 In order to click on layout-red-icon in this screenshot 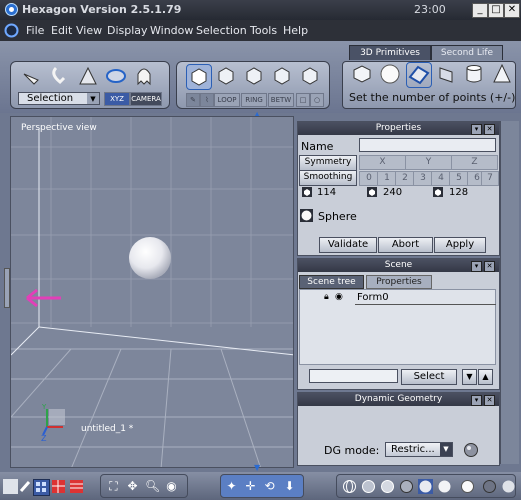, I will do `click(58, 486)`.